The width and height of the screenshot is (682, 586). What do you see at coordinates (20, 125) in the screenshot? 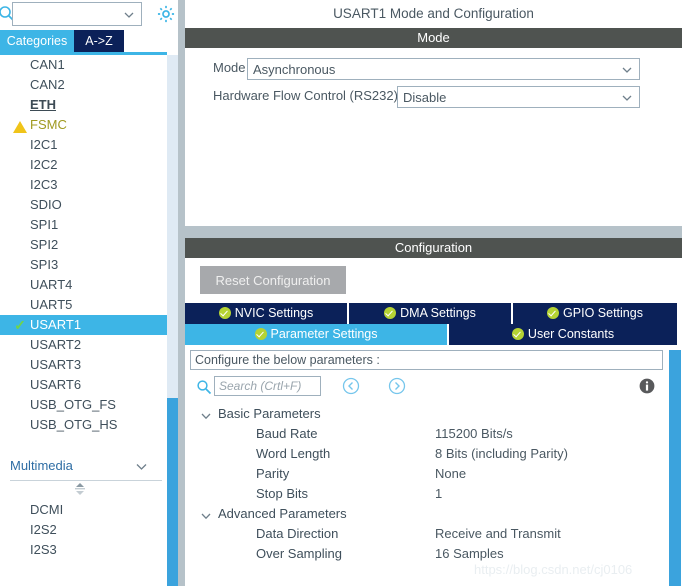
I see `warning-triangle-icon` at bounding box center [20, 125].